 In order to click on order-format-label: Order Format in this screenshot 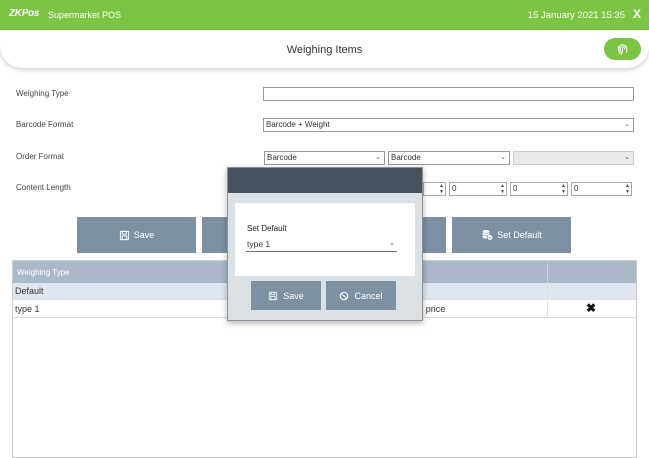, I will do `click(40, 156)`.